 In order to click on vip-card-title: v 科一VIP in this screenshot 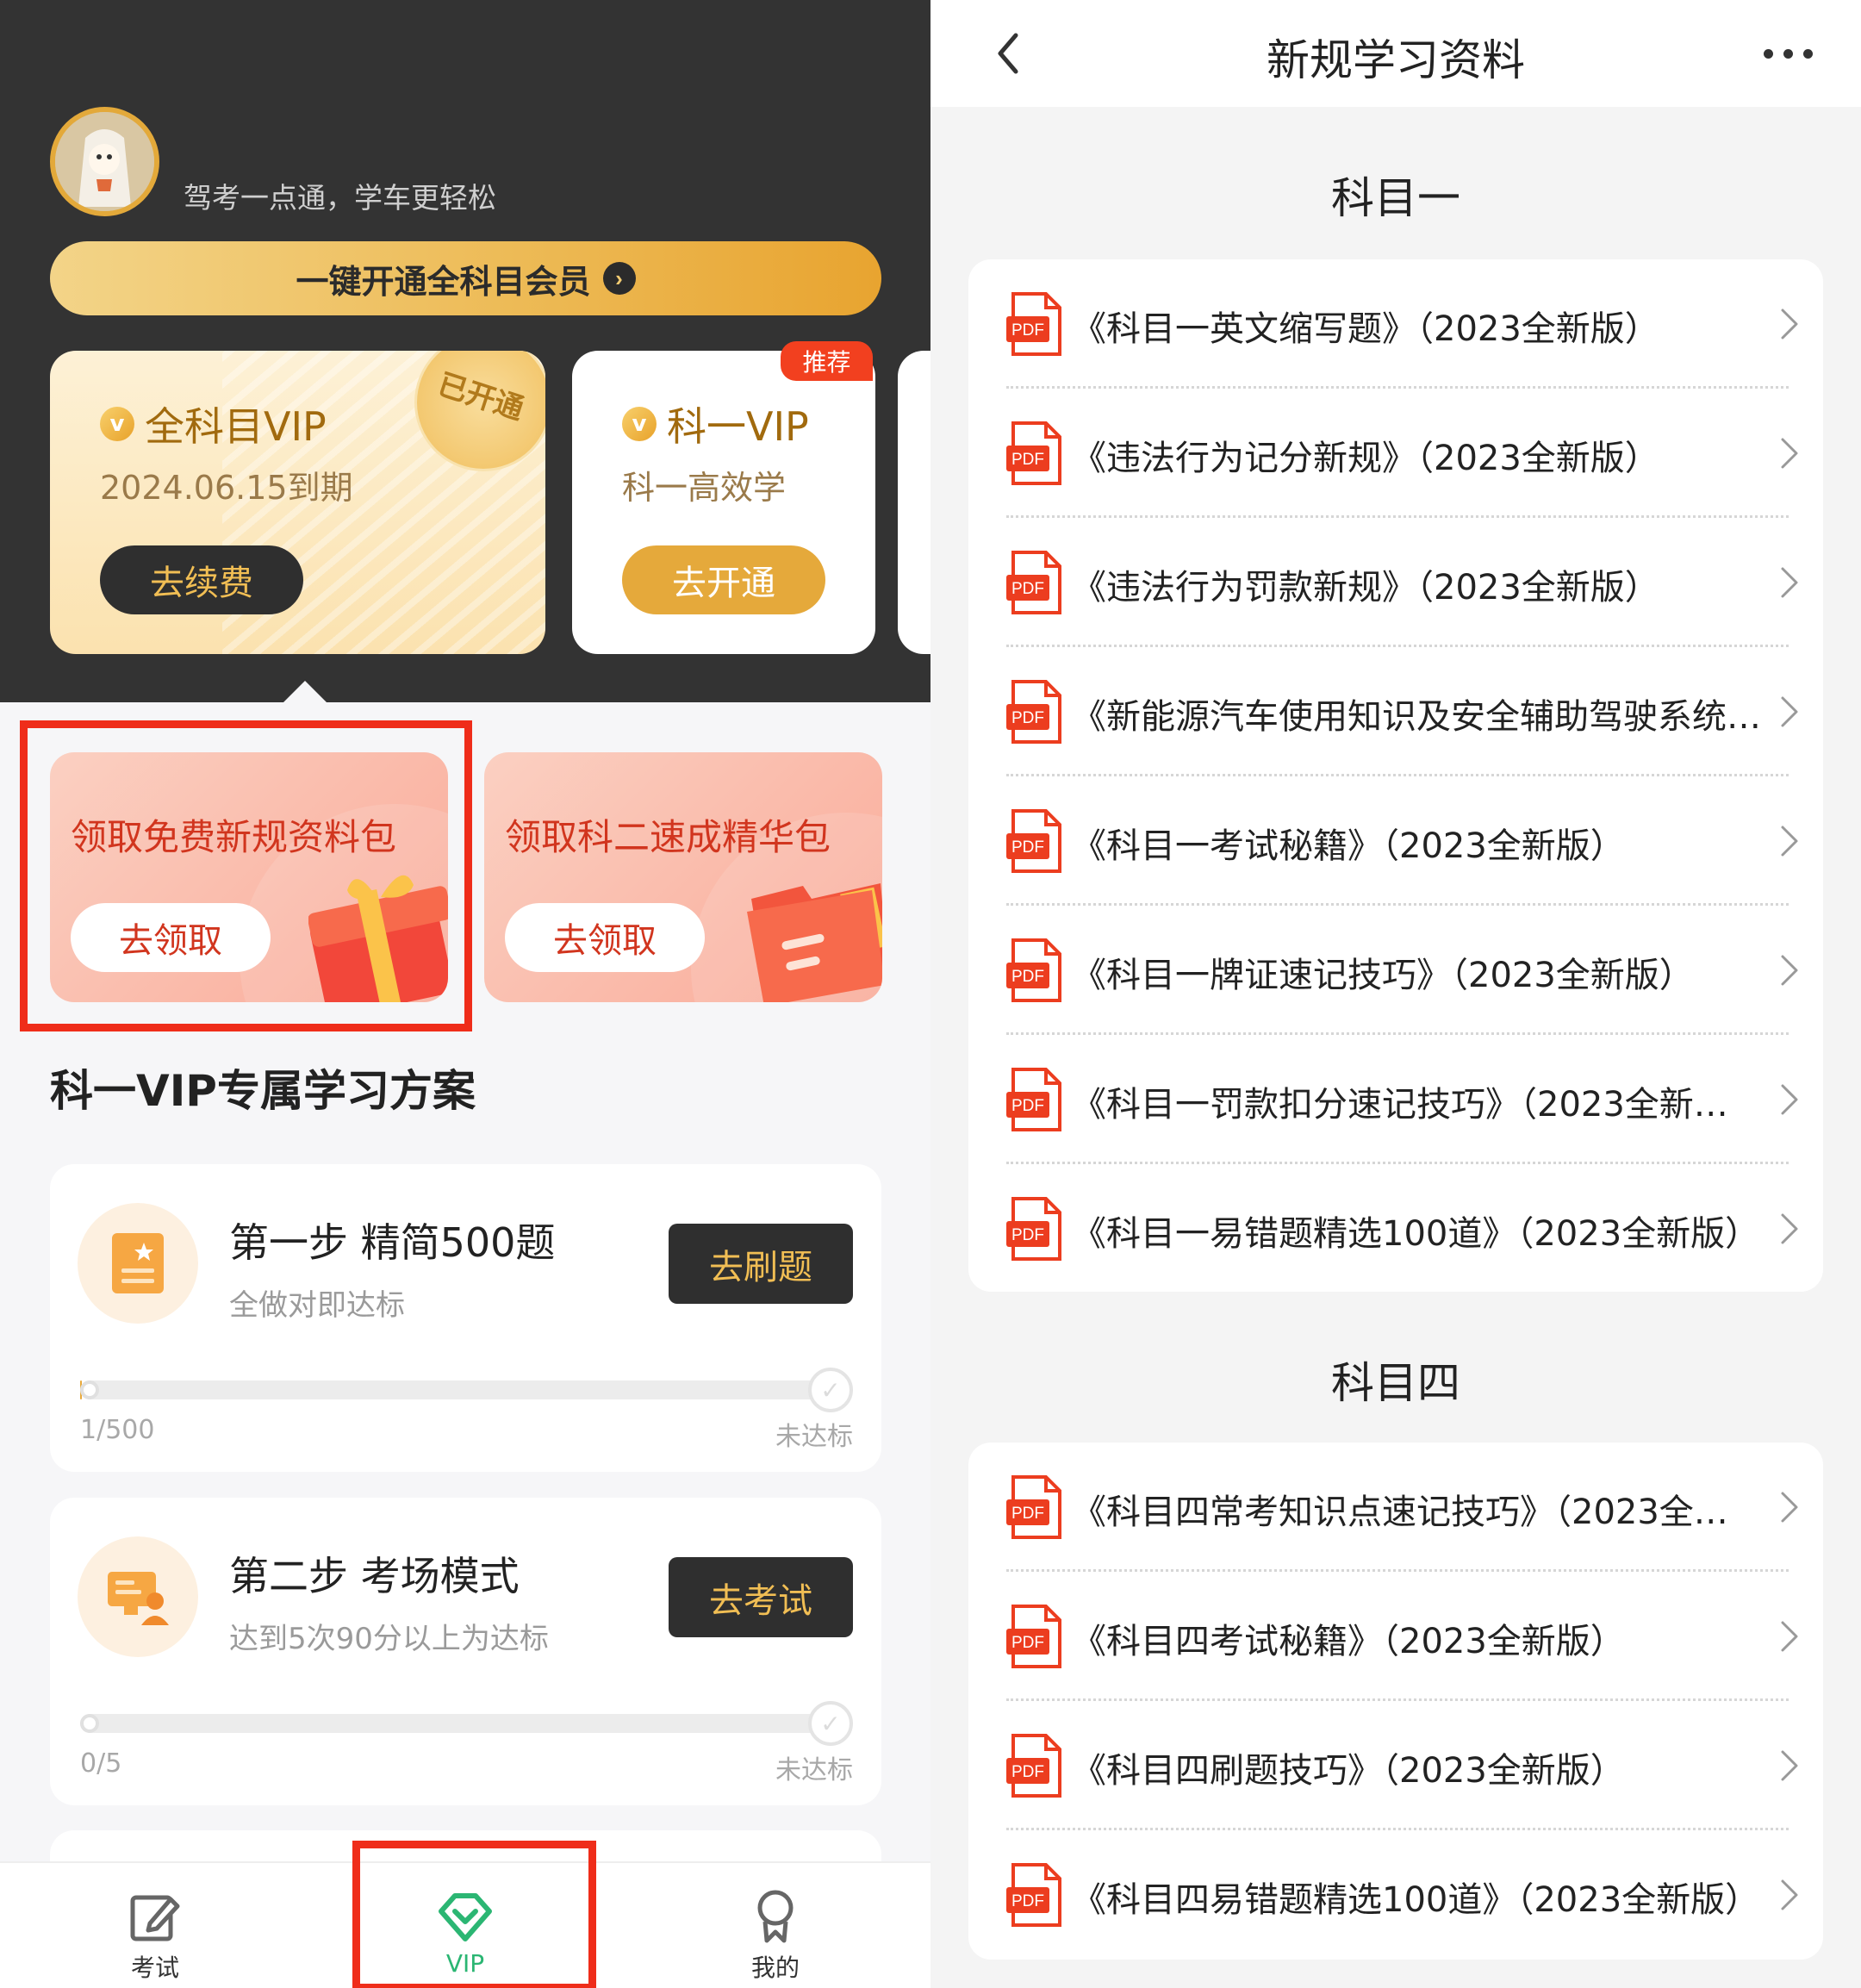, I will do `click(715, 424)`.